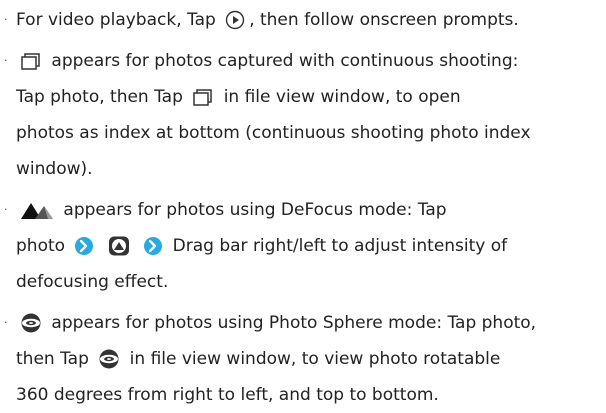 The height and width of the screenshot is (413, 606). Describe the element at coordinates (92, 282) in the screenshot. I see `text-run: defocusing effect.` at that location.